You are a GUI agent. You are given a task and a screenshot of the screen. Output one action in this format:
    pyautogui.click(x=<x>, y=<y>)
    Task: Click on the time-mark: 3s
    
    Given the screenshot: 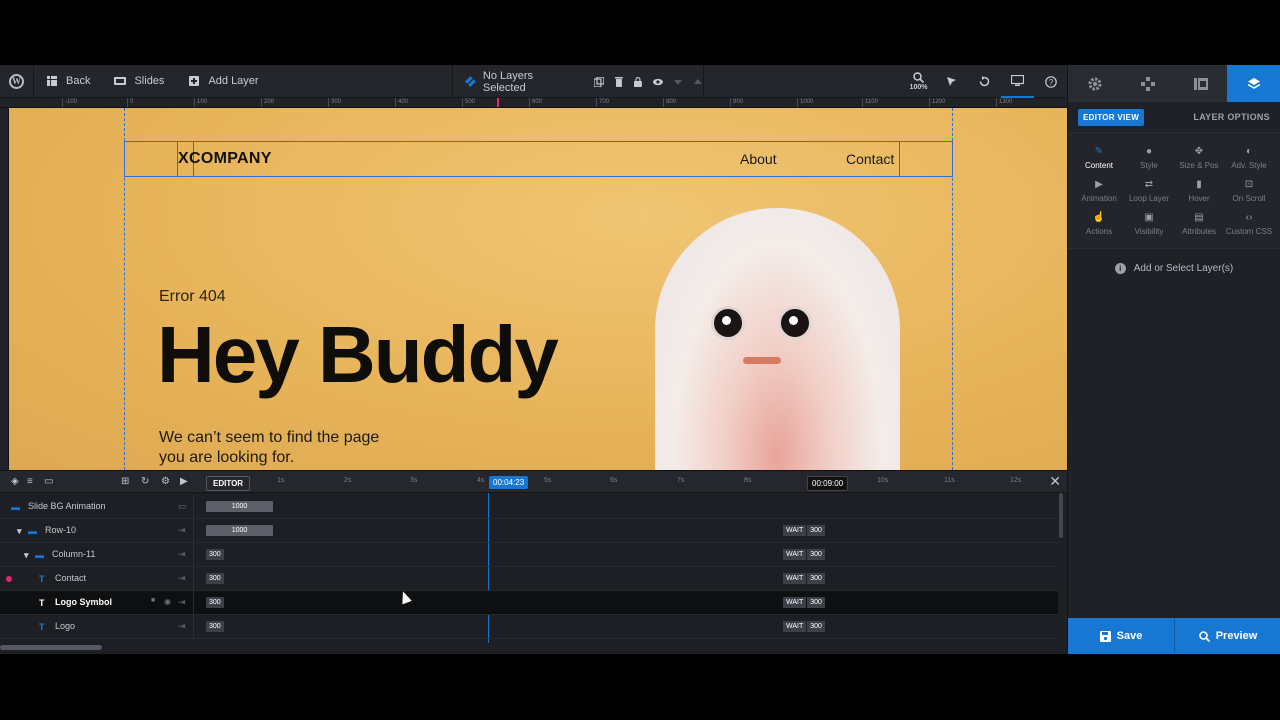 What is the action you would take?
    pyautogui.click(x=414, y=480)
    